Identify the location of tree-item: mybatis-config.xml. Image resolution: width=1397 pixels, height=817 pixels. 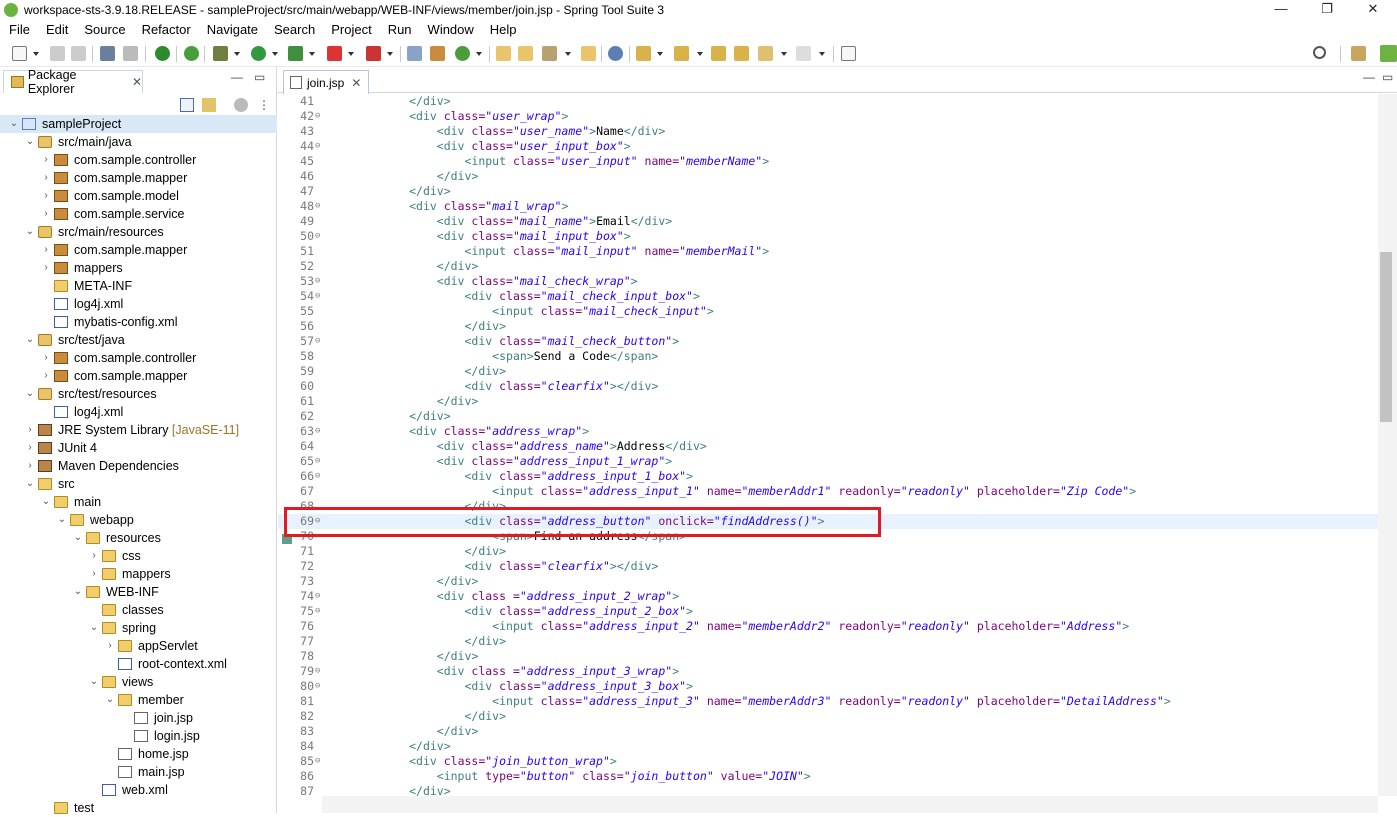
(138, 322).